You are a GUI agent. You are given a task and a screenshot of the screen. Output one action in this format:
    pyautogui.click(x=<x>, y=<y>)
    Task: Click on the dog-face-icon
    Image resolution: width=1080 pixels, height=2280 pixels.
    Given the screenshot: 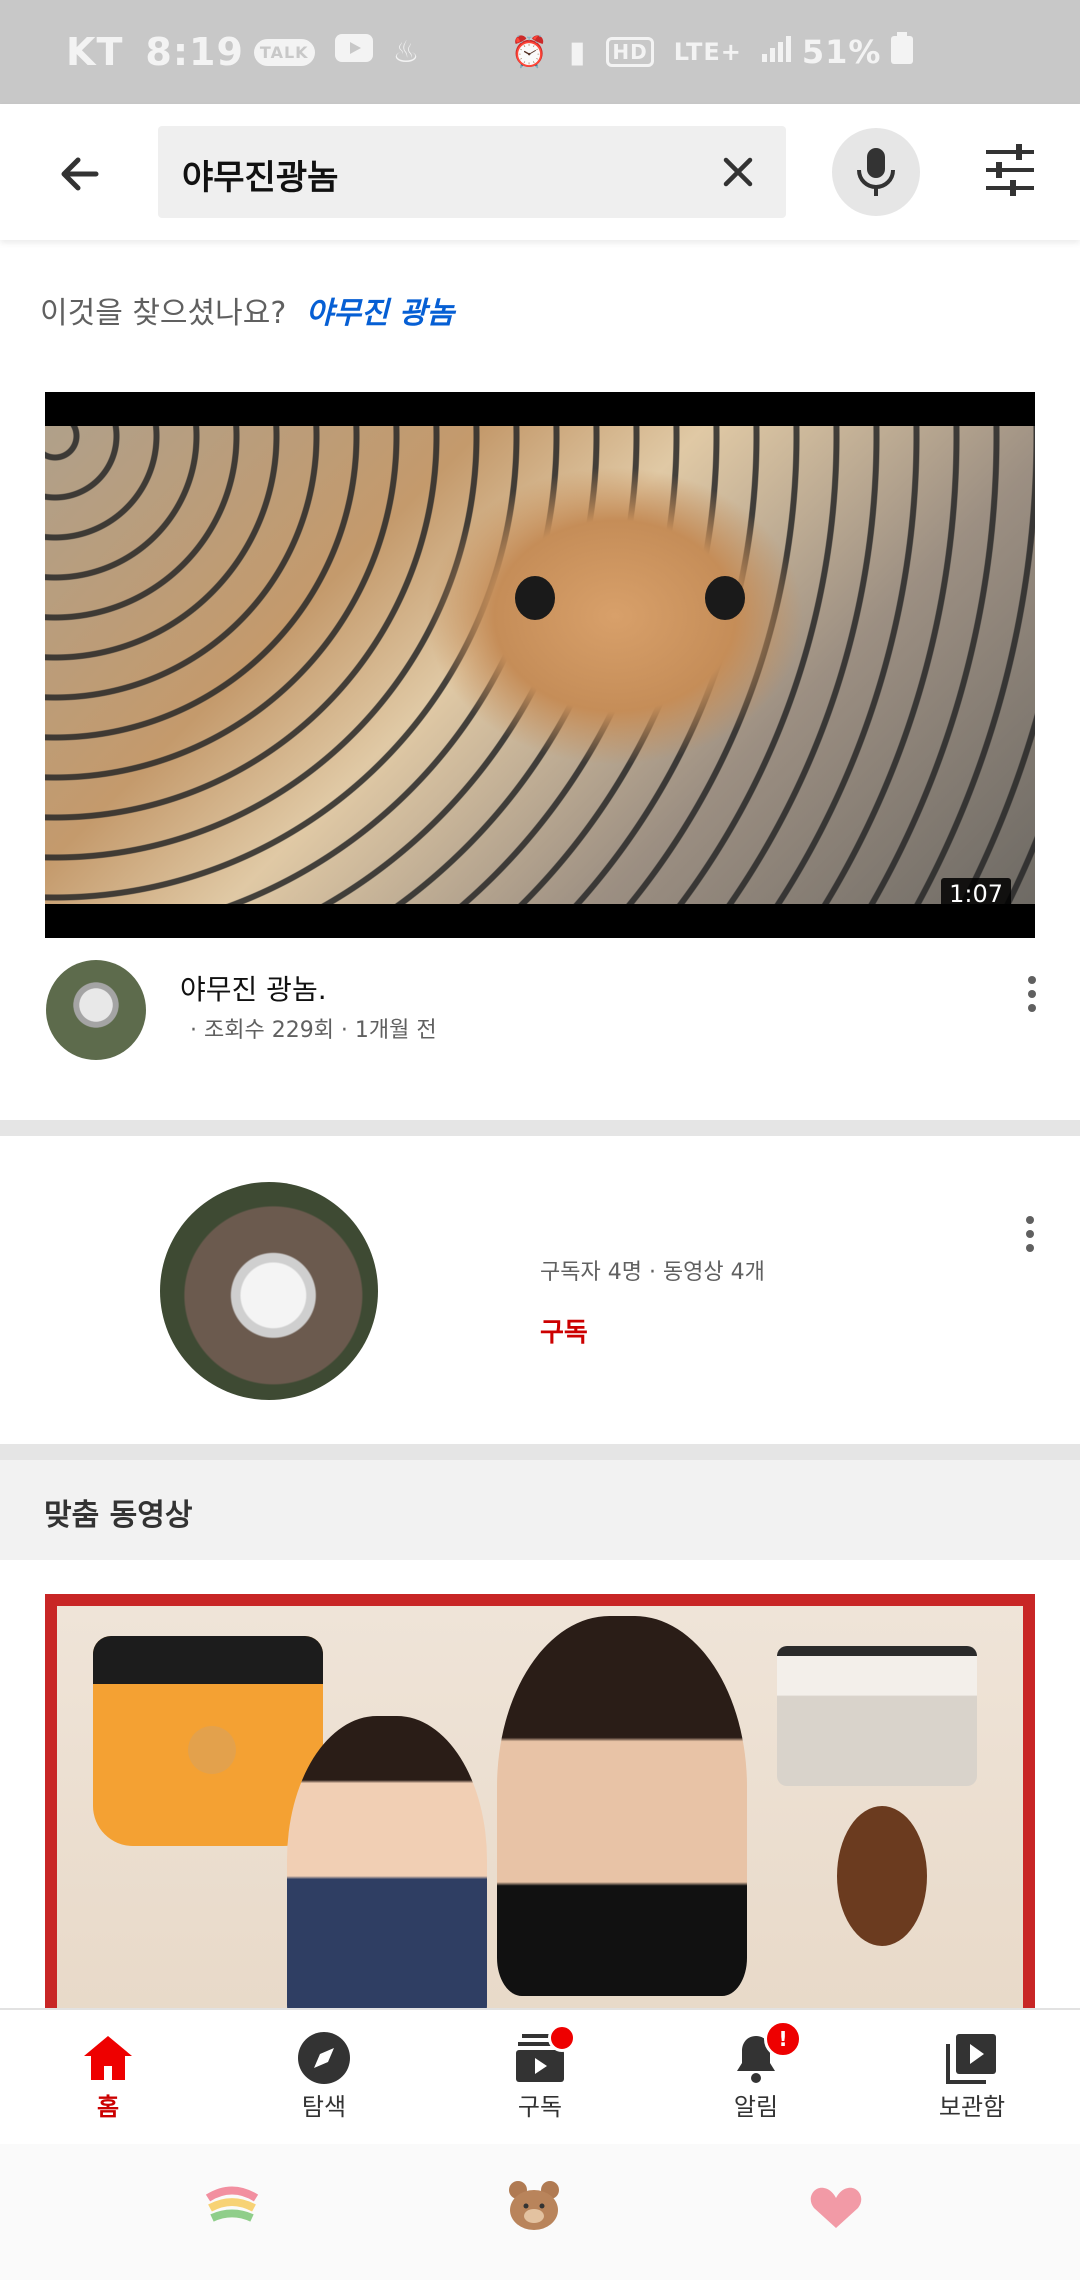 What is the action you would take?
    pyautogui.click(x=212, y=1750)
    